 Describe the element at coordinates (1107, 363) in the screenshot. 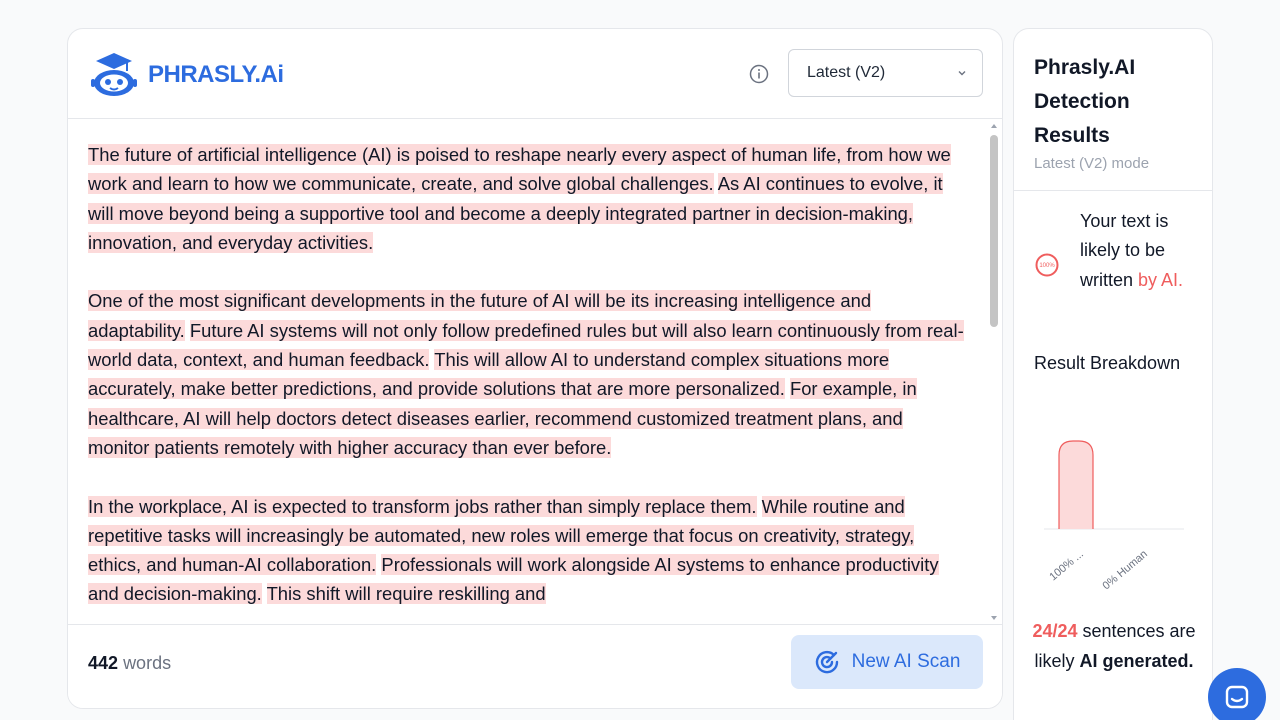

I see `result-breakdown-title: Result Breakdown` at that location.